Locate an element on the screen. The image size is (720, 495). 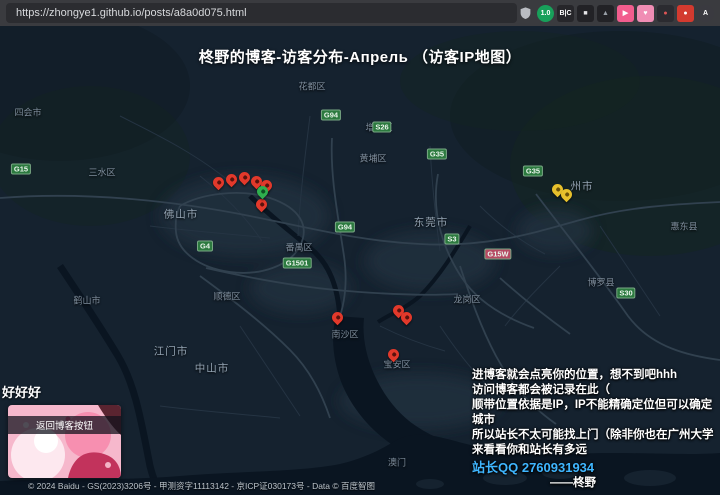
bilibili-pink-2-icon: ♥ is located at coordinates (645, 13).